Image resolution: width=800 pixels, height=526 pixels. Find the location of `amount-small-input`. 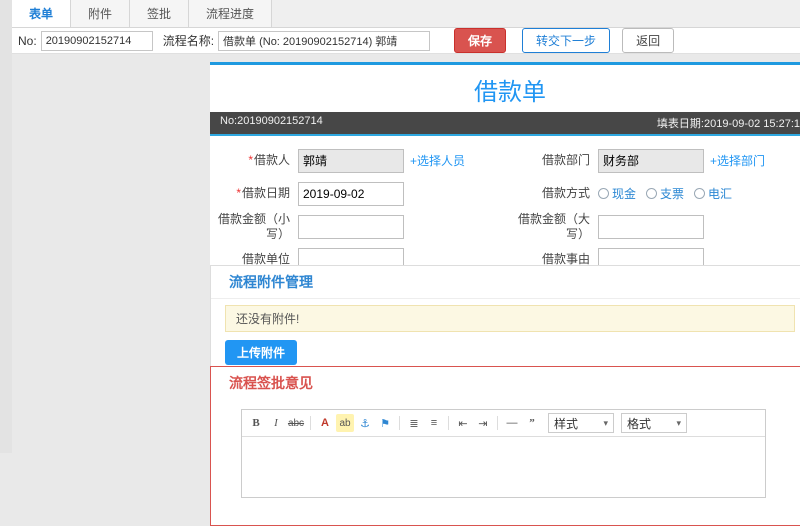

amount-small-input is located at coordinates (351, 226).